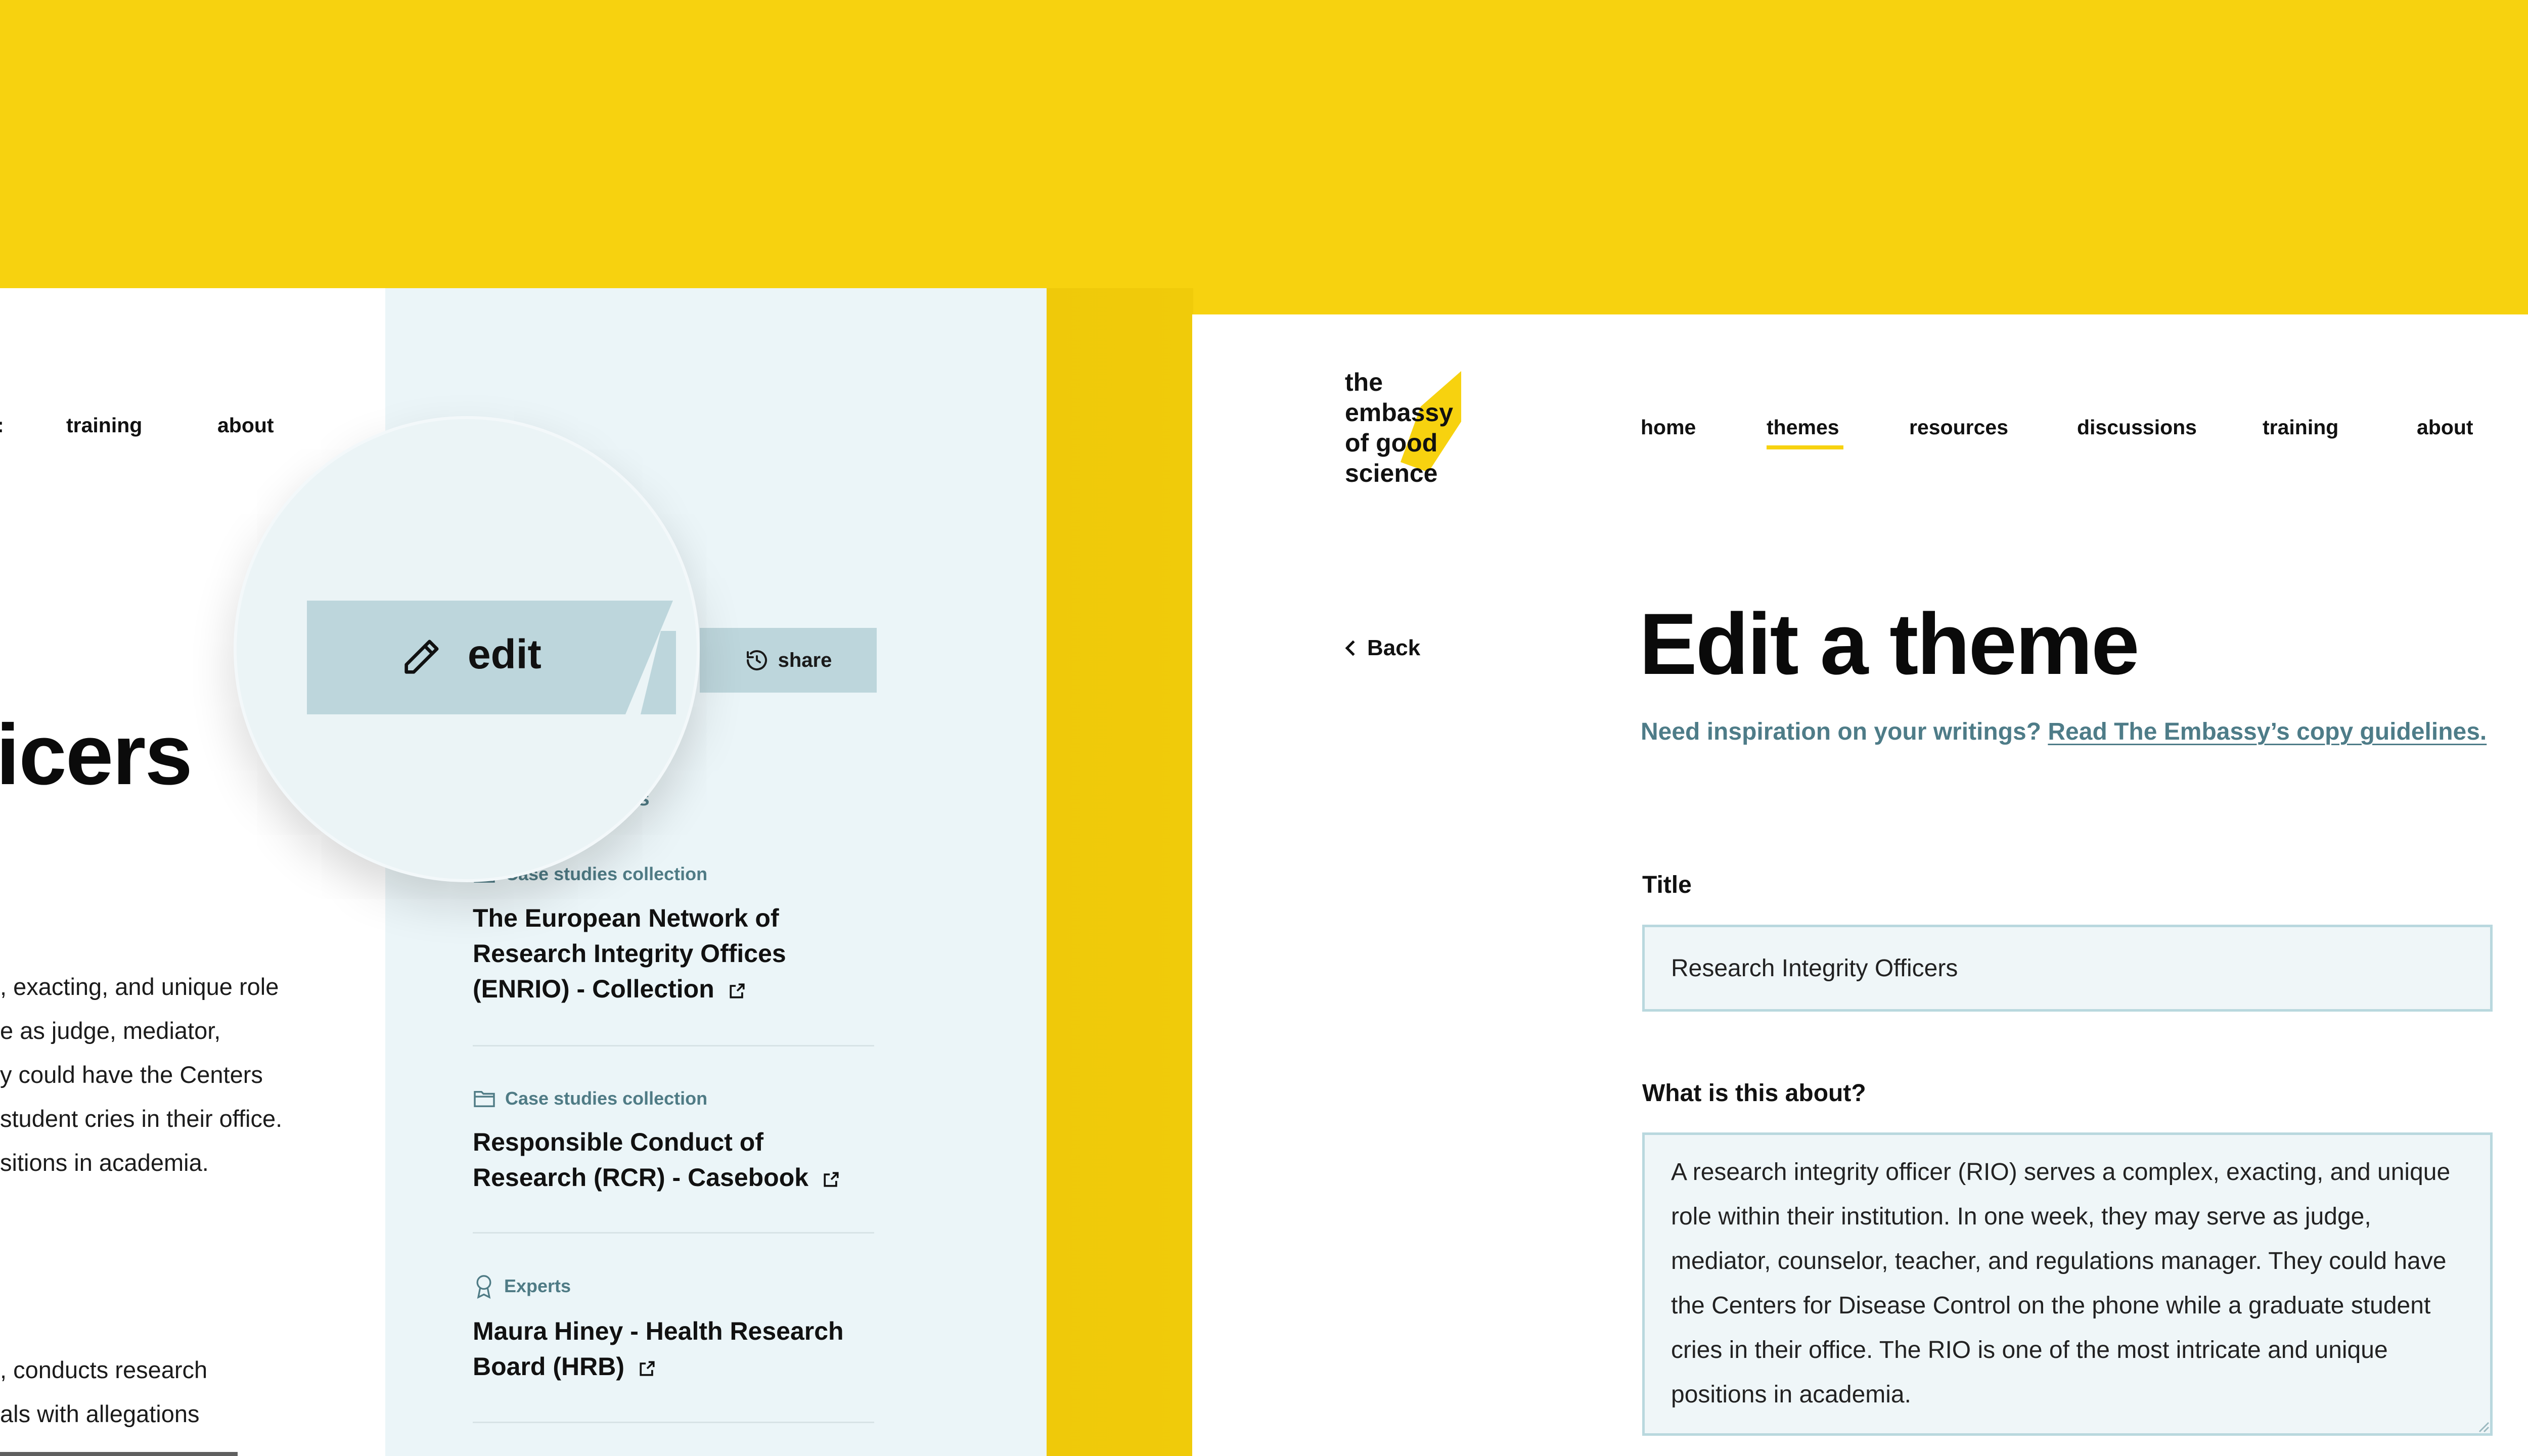 The width and height of the screenshot is (2528, 1456). Describe the element at coordinates (607, 1098) in the screenshot. I see `item-meta-label: Case studies collection` at that location.